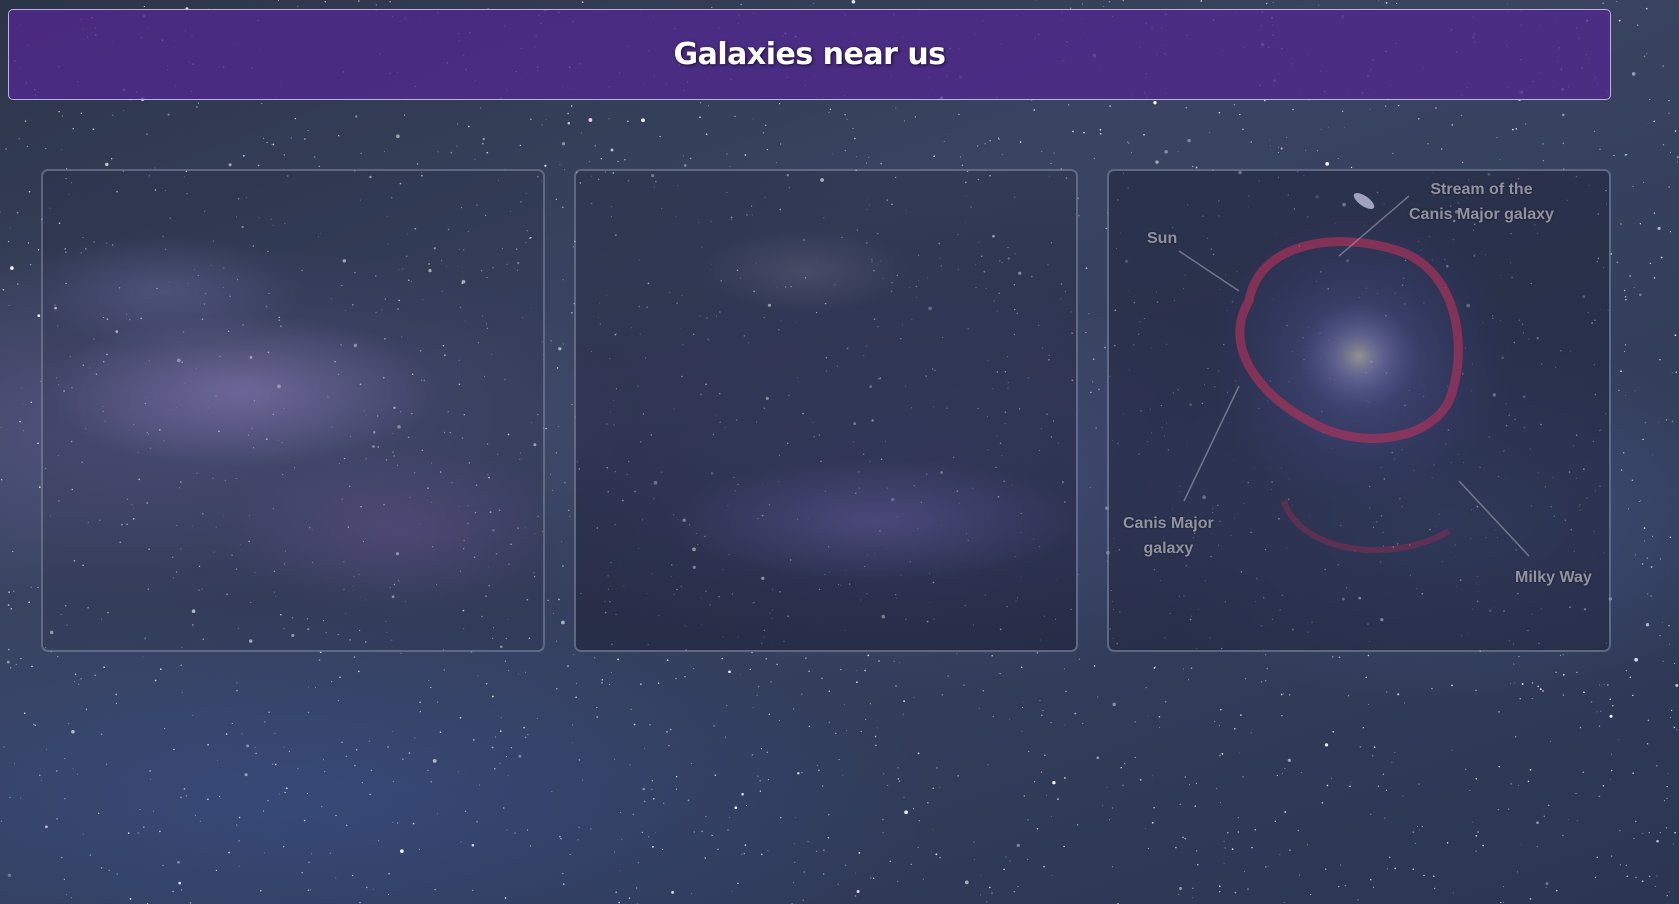  What do you see at coordinates (1481, 202) in the screenshot?
I see `label-stream-of-canis-major: Stream of the Canis Major galaxy` at bounding box center [1481, 202].